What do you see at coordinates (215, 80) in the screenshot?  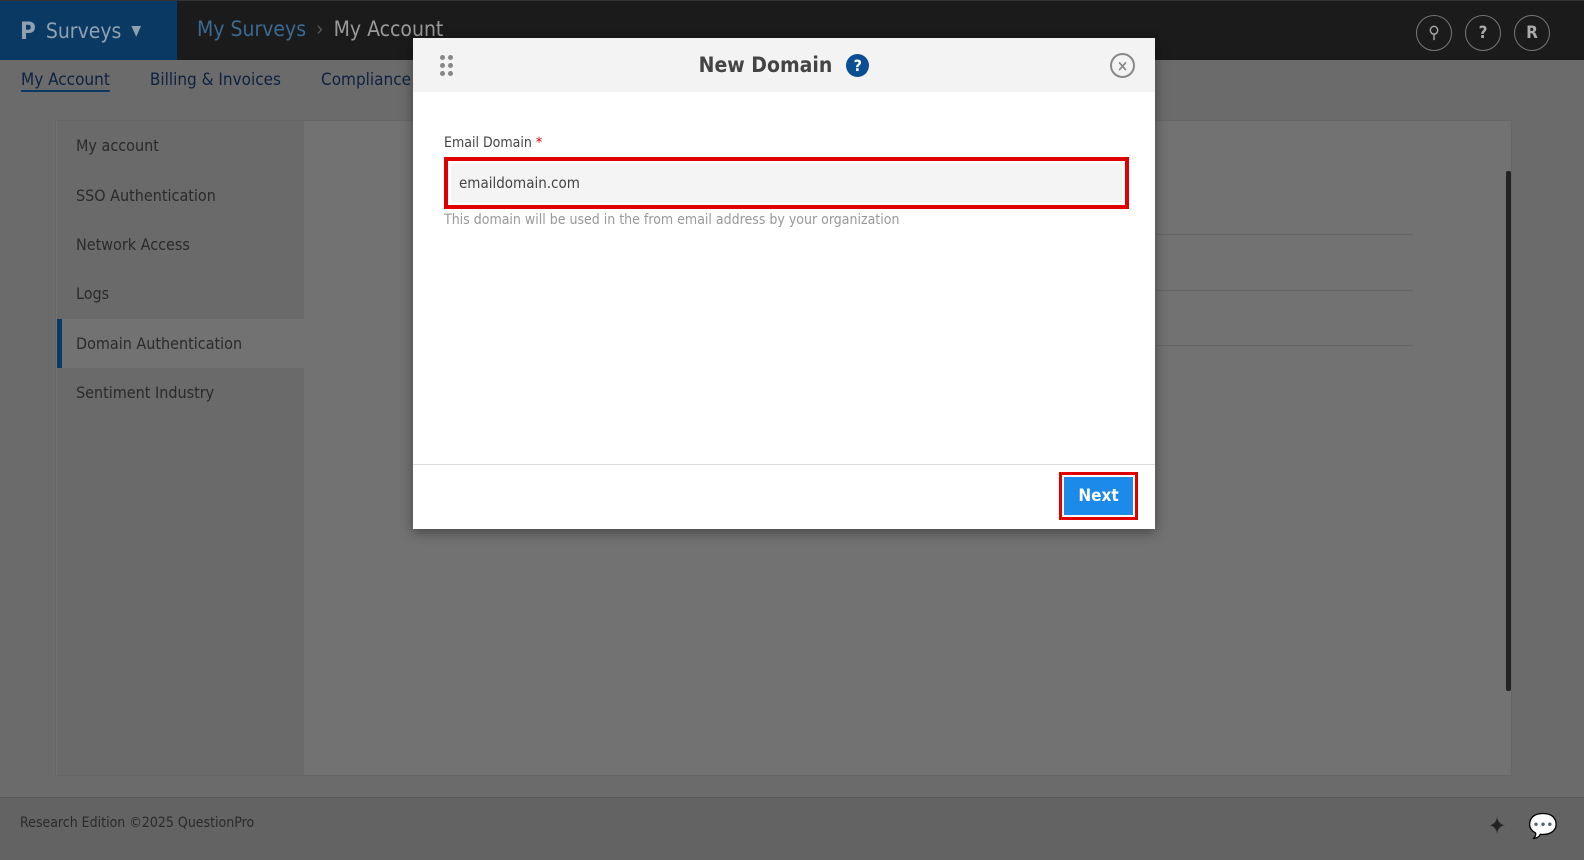 I see `tab-billing-invoices: Billing & Invoices` at bounding box center [215, 80].